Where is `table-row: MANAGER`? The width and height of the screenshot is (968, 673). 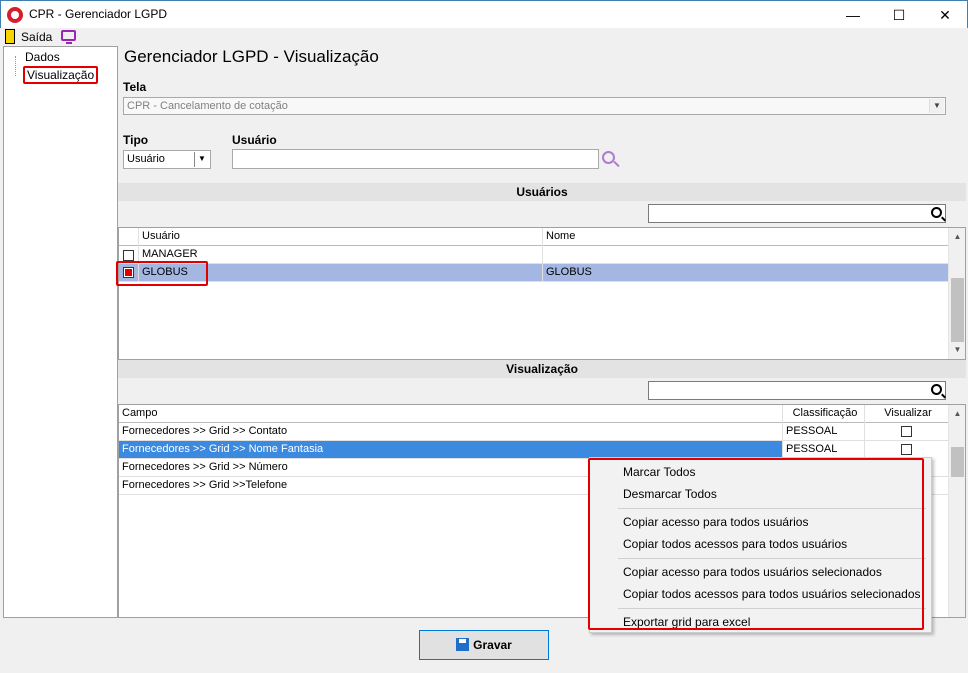 table-row: MANAGER is located at coordinates (534, 255).